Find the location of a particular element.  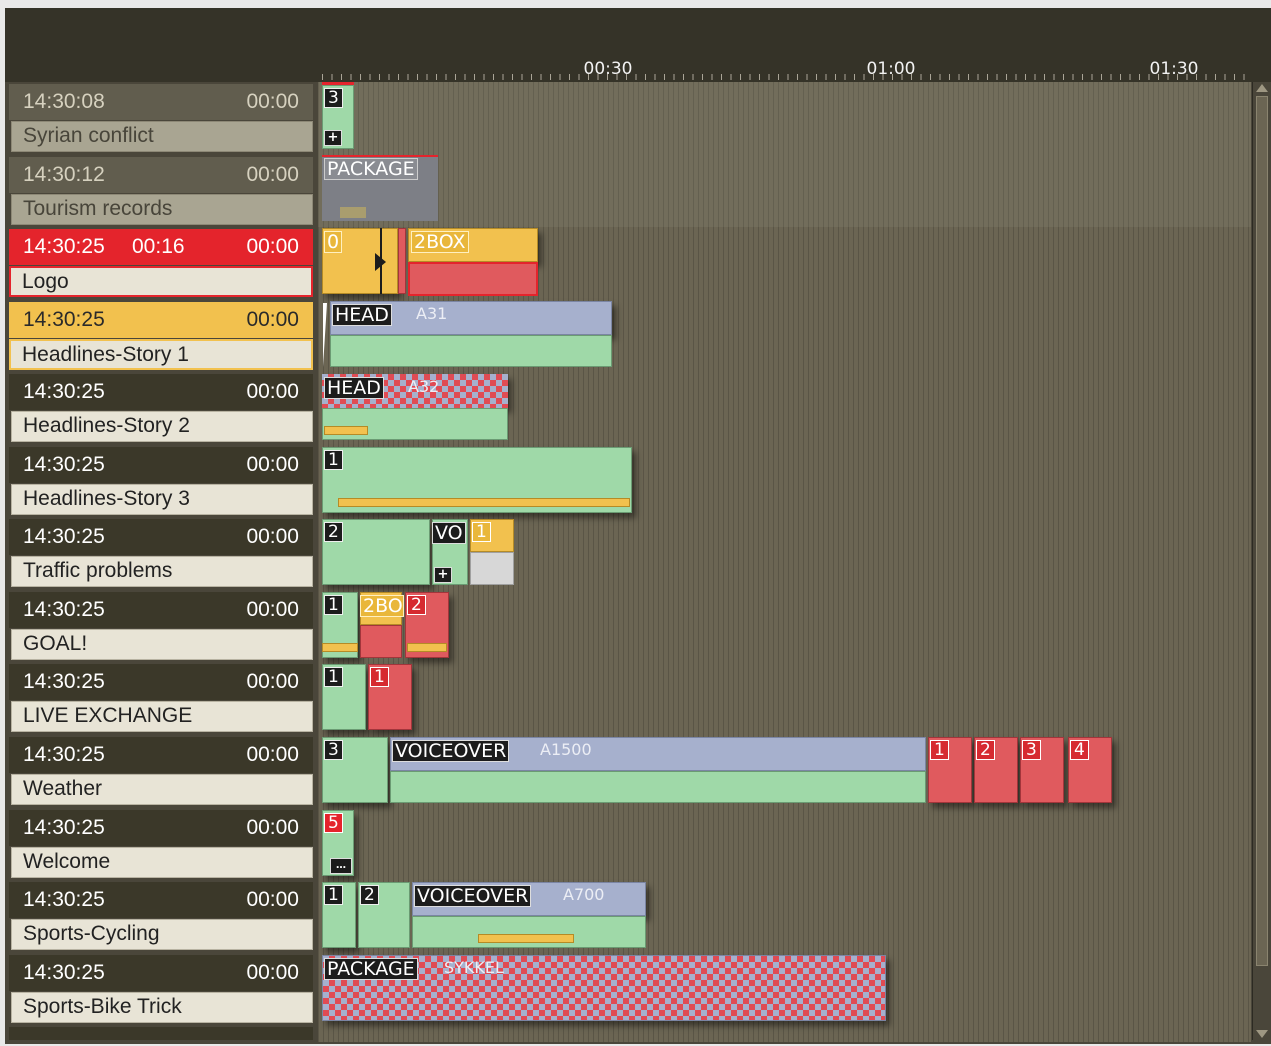

row-title-field: Weather is located at coordinates (162, 789).